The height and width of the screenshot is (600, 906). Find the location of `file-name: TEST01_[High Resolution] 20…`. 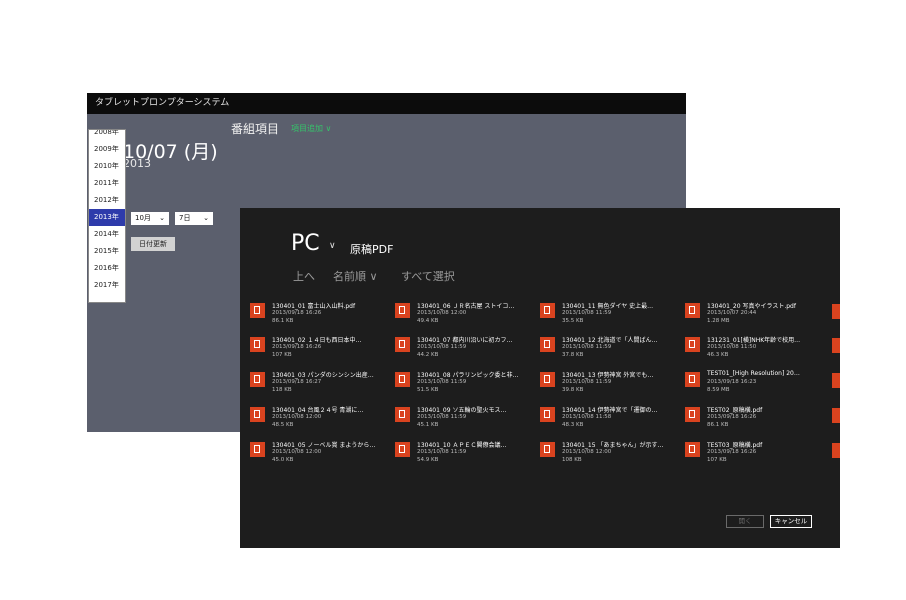

file-name: TEST01_[High Resolution] 20… is located at coordinates (753, 373).